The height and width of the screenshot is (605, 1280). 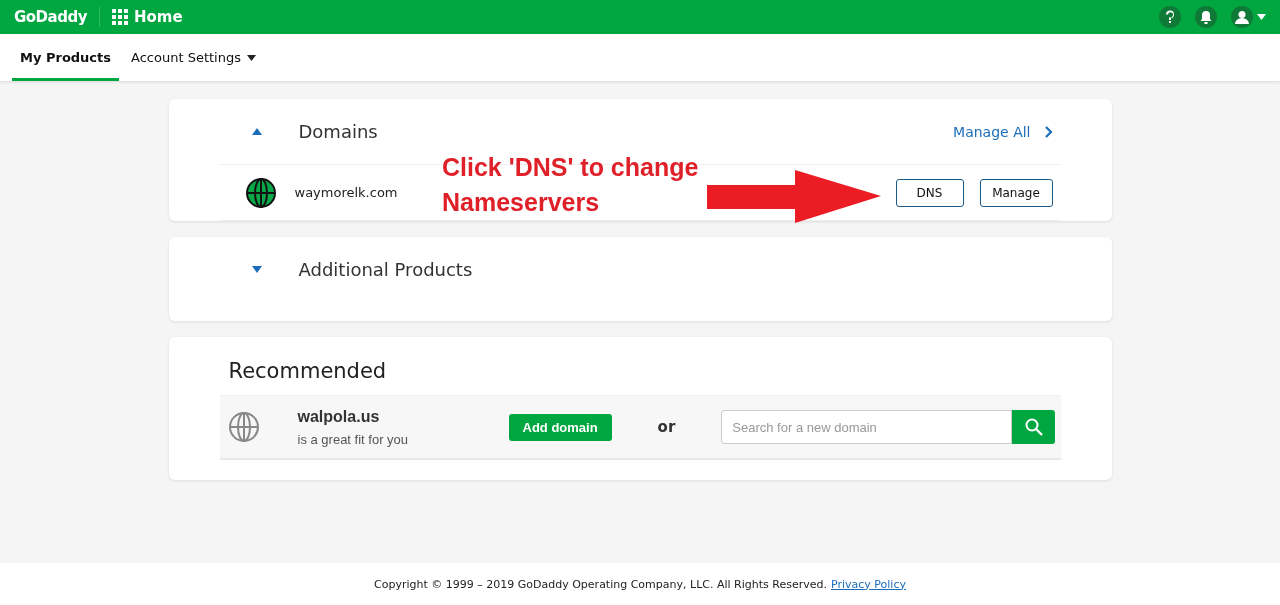 I want to click on bell-icon, so click(x=1206, y=17).